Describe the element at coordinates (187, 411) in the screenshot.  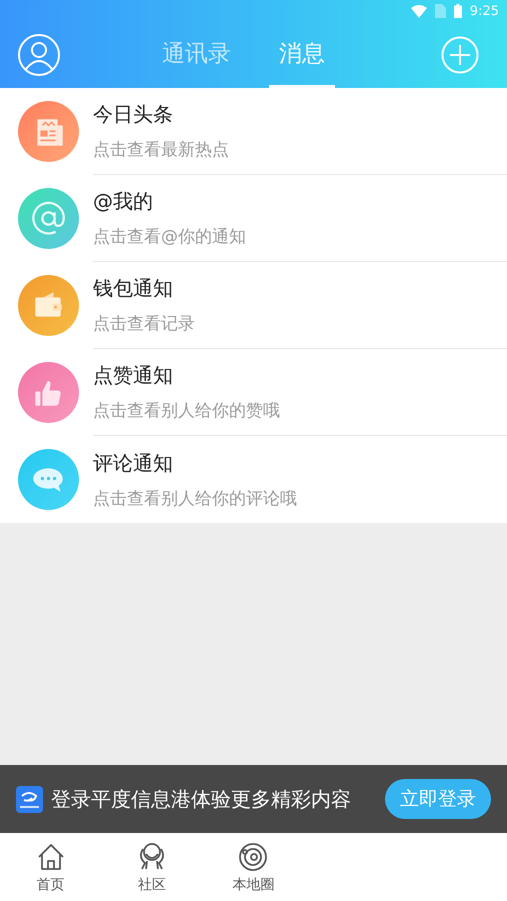
I see `message-subtitle: 点击查看别人给你的赞哦` at that location.